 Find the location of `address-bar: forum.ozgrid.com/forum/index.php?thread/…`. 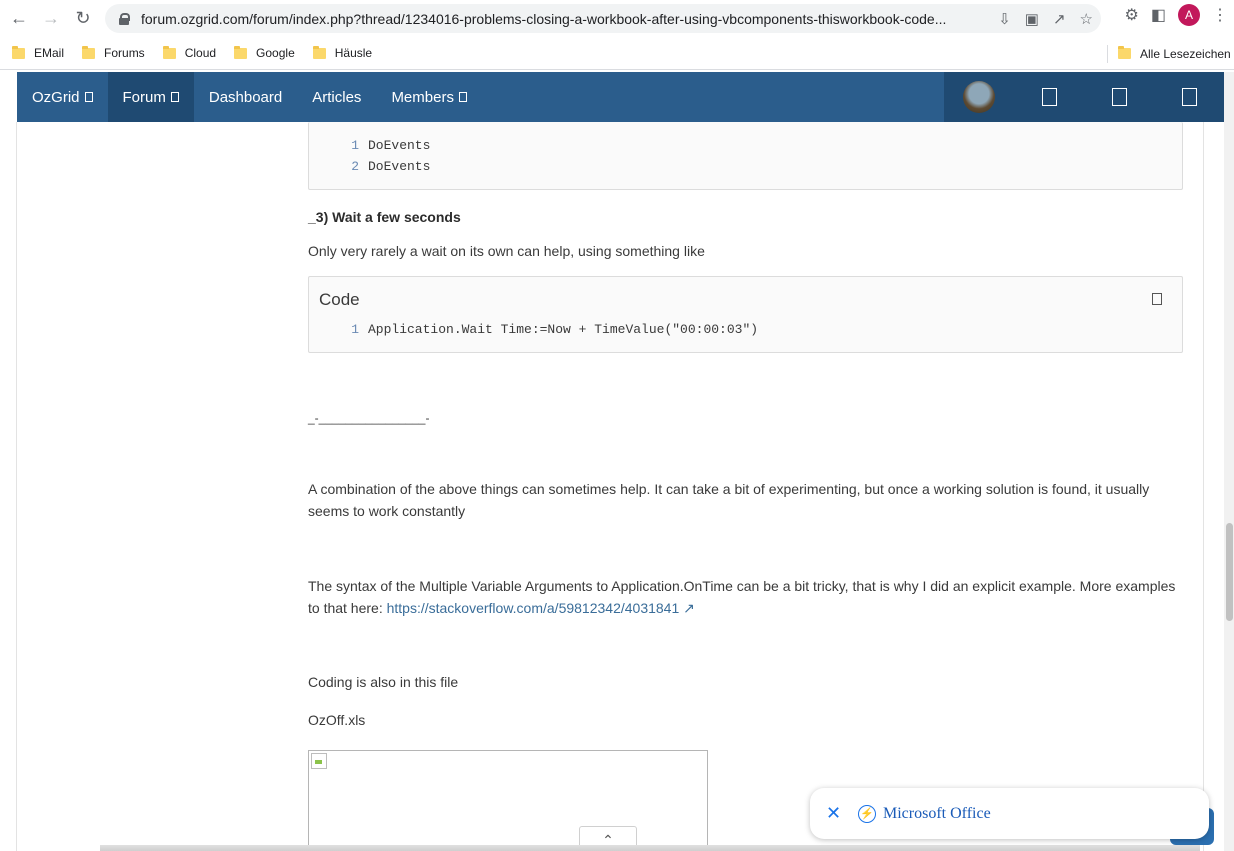

address-bar: forum.ozgrid.com/forum/index.php?thread/… is located at coordinates (603, 18).